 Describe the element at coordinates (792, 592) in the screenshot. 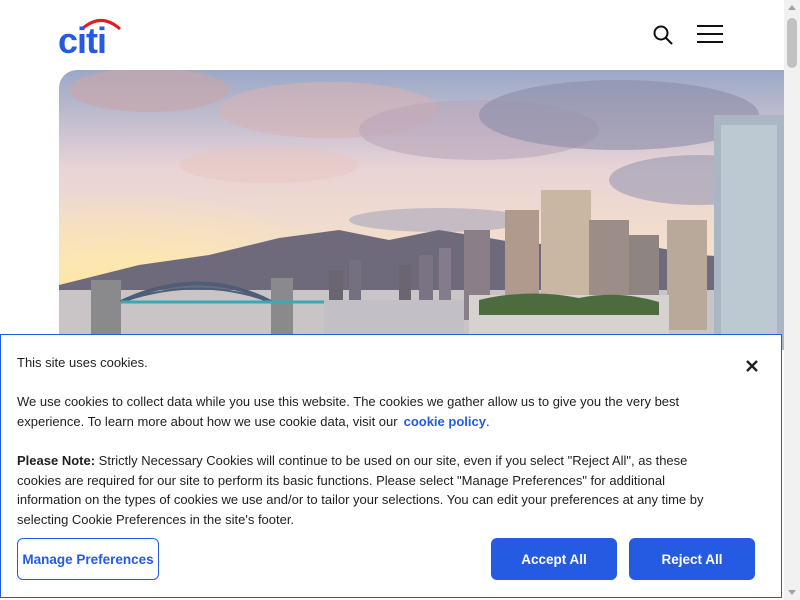

I see `scroll-down-arrow-icon` at that location.